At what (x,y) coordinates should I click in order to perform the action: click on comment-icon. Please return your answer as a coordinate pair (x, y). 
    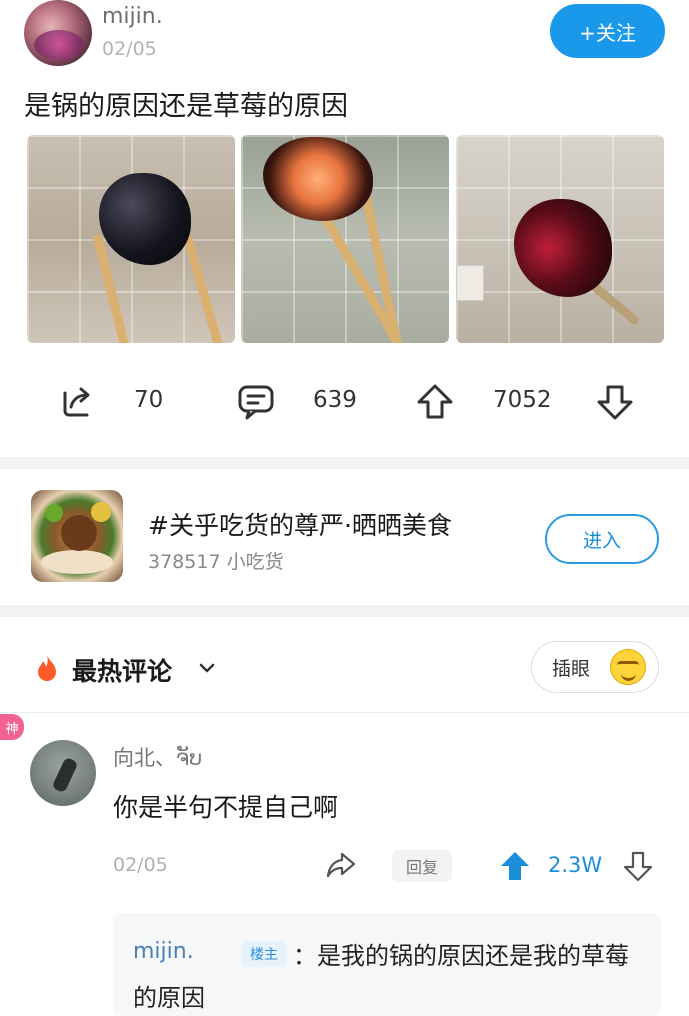
    Looking at the image, I should click on (256, 402).